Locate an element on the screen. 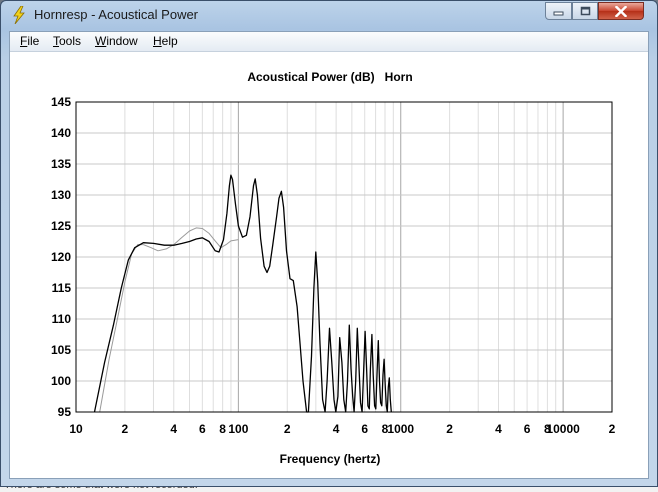 This screenshot has width=658, height=492. close-icon is located at coordinates (621, 11).